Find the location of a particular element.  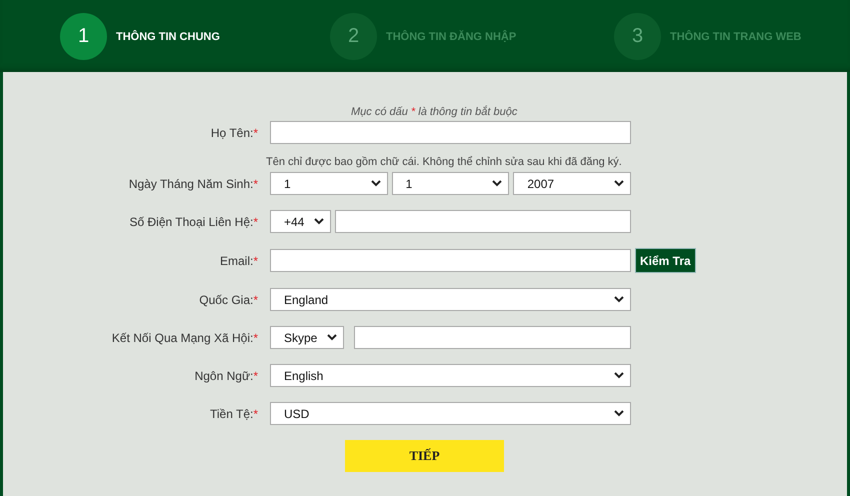

hint-text: Tên chỉ được bao gồm chữ cái. Không thể chỉnh sửa sau khi đã đăng ký. is located at coordinates (444, 162).